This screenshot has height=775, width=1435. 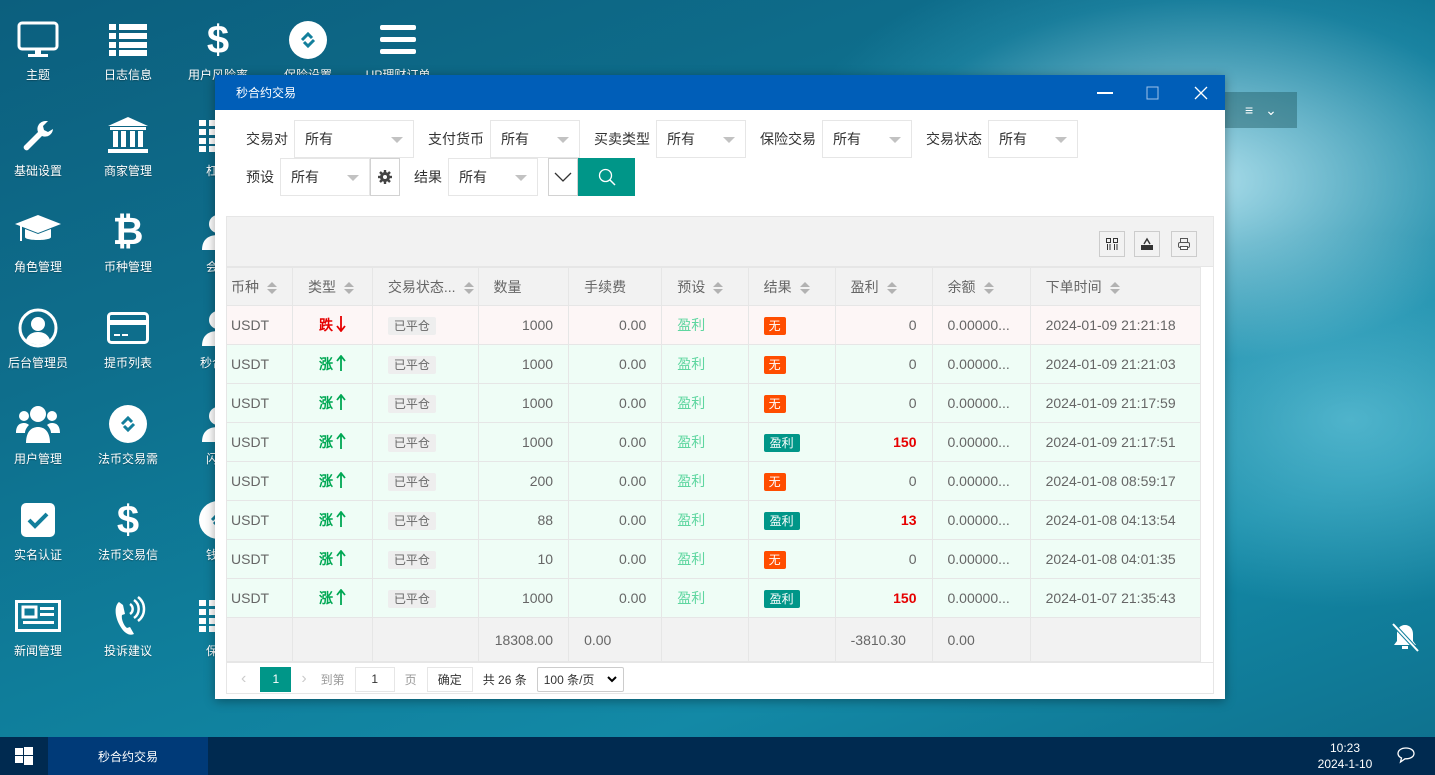 I want to click on column-header: 下单时间, so click(x=1115, y=286).